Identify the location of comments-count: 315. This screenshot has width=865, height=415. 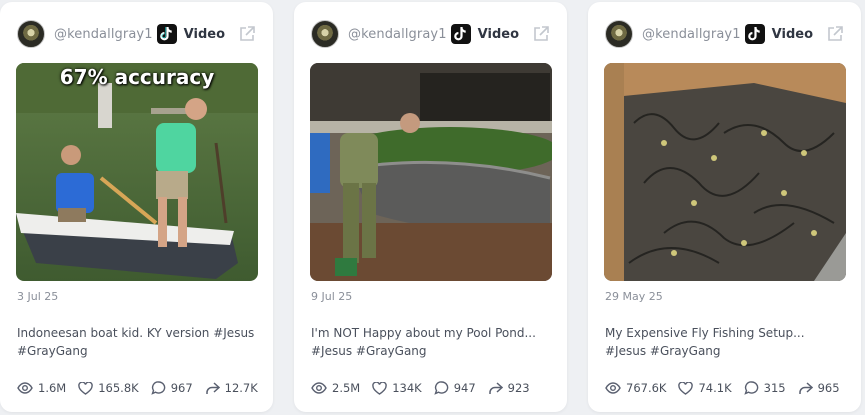
(774, 388).